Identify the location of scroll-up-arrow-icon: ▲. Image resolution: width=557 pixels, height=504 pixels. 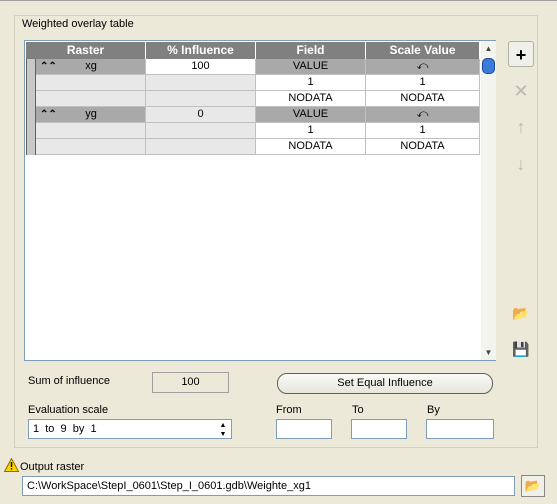
(488, 48).